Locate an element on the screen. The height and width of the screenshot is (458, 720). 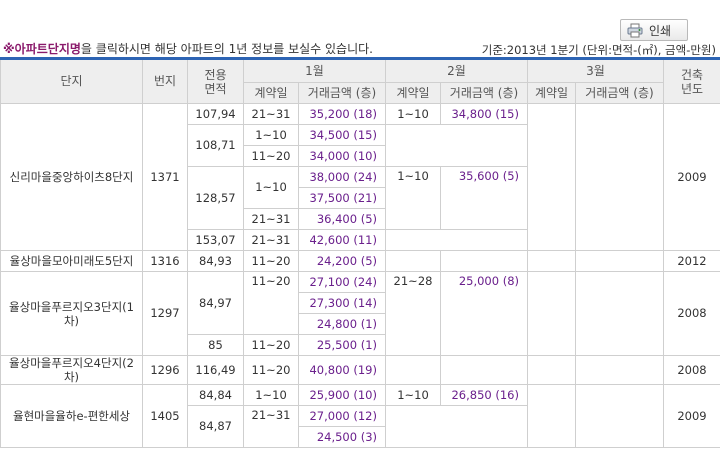
header-built-year: 건축년도 is located at coordinates (691, 81).